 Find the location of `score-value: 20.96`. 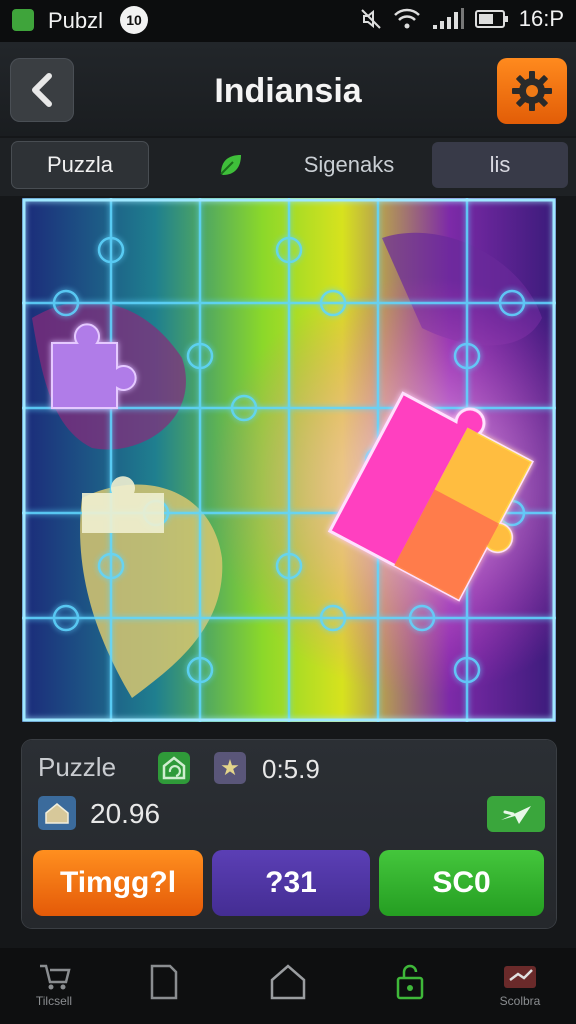

score-value: 20.96 is located at coordinates (125, 813).